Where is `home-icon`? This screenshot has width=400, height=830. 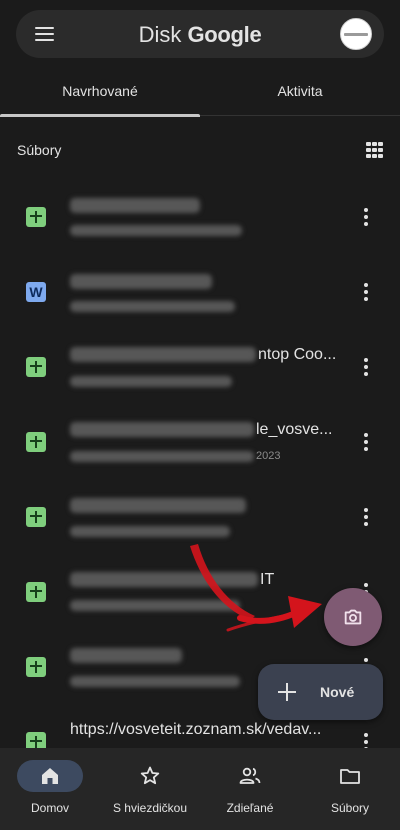 home-icon is located at coordinates (50, 776).